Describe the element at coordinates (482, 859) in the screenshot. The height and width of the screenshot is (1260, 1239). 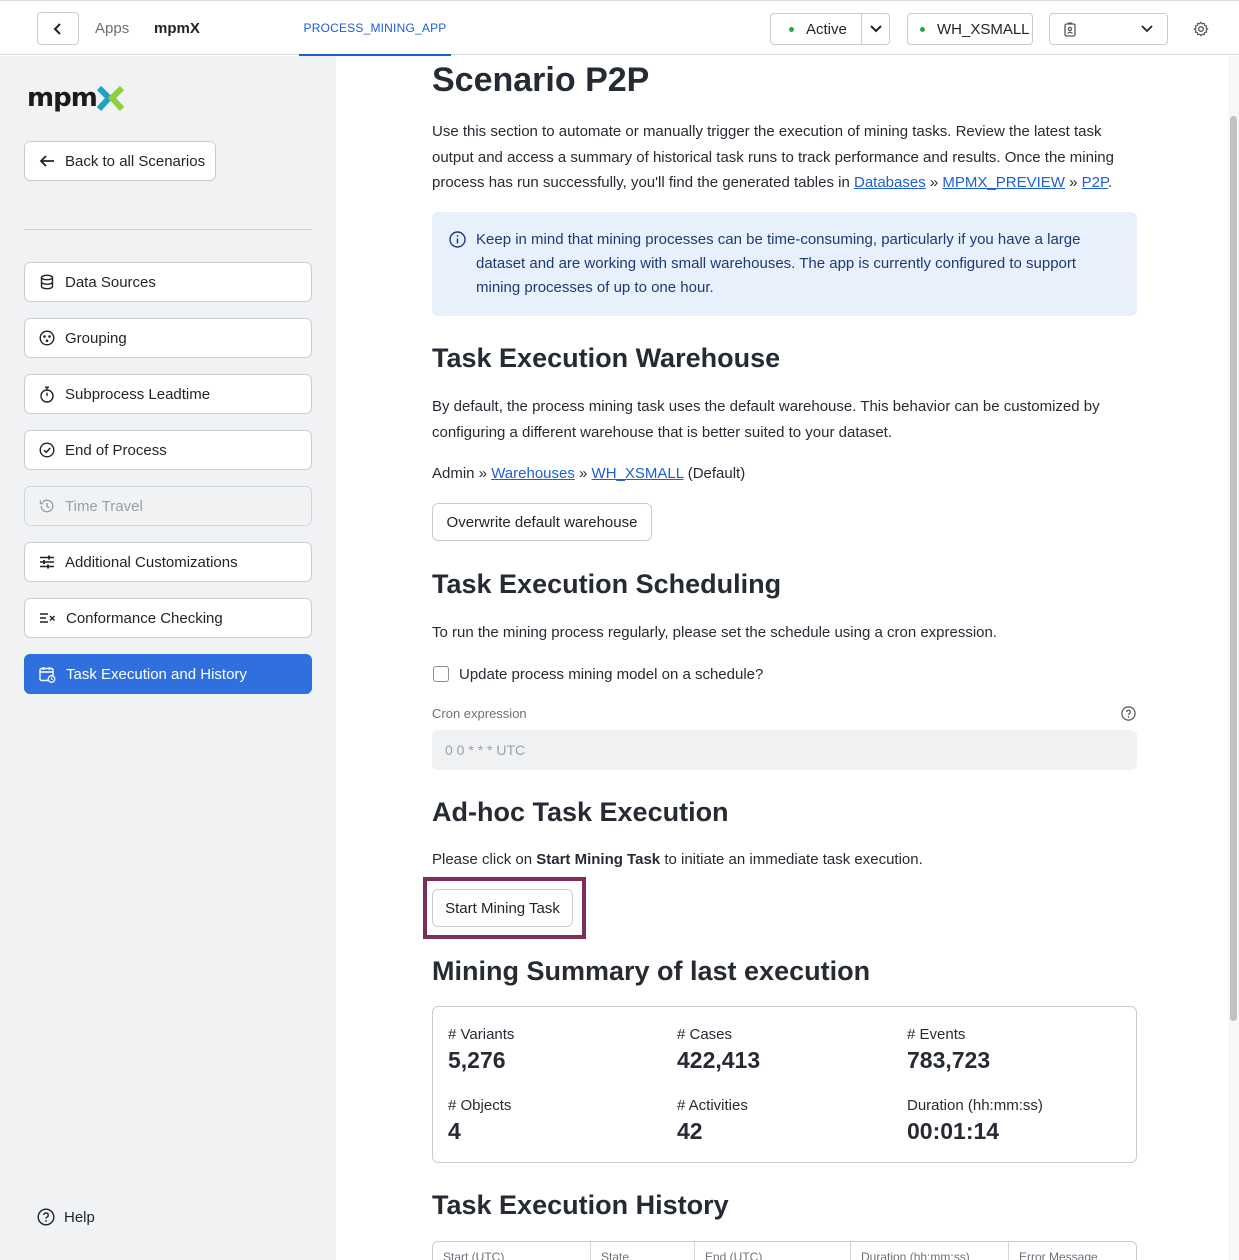
I see `adhoc-text-before: Please click on` at that location.